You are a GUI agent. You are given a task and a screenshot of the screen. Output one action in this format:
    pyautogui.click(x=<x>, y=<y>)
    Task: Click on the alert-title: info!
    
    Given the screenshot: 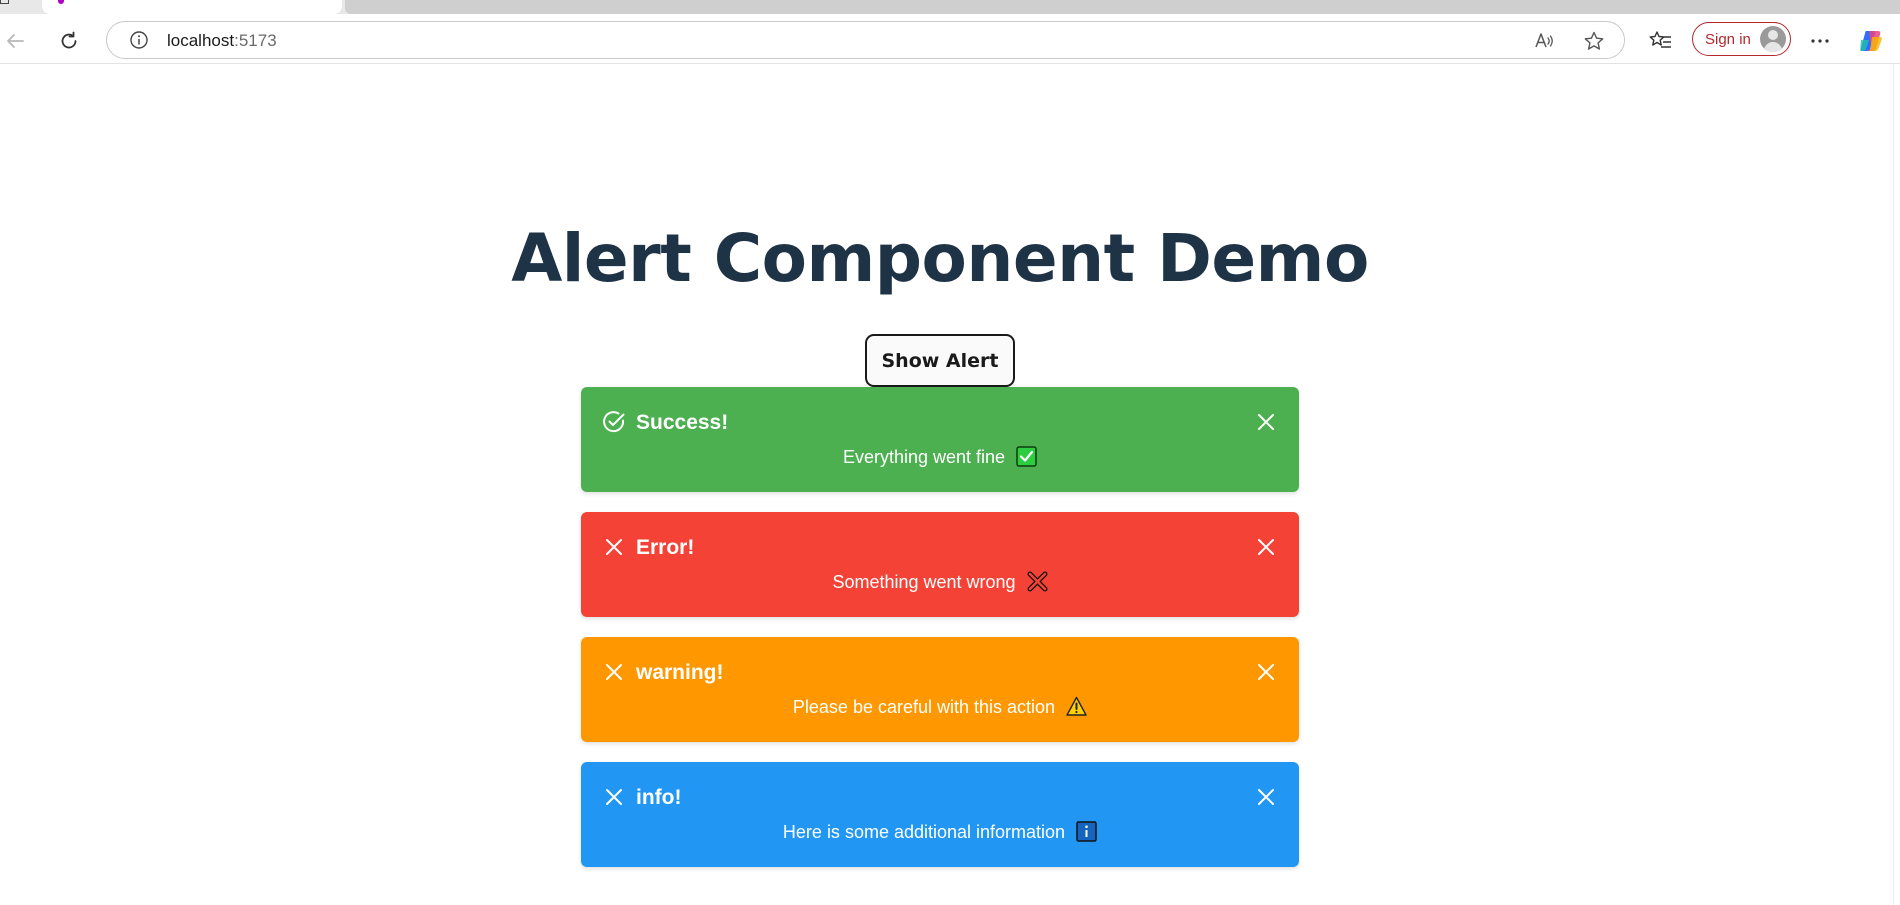 What is the action you would take?
    pyautogui.click(x=659, y=797)
    